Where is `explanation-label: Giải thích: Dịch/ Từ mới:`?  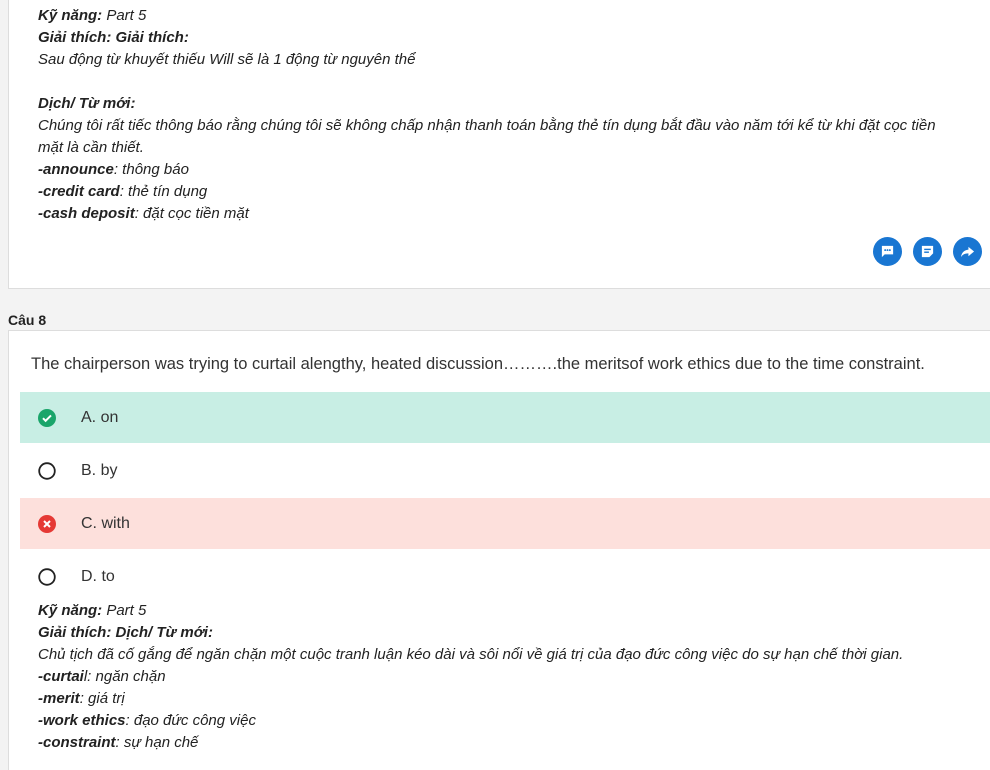
explanation-label: Giải thích: Dịch/ Từ mới: is located at coordinates (125, 632).